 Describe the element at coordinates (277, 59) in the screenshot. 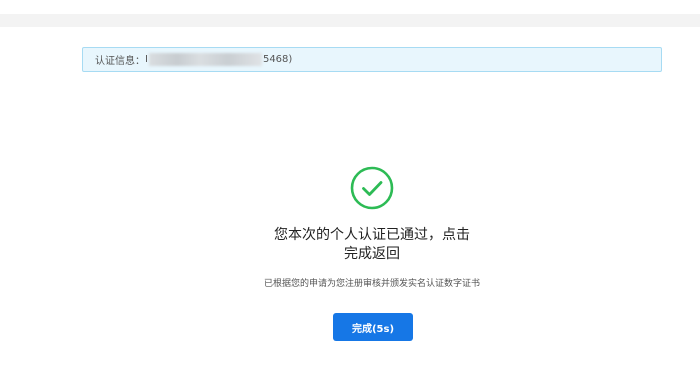

I see `info-value-suffix: 5468)` at that location.